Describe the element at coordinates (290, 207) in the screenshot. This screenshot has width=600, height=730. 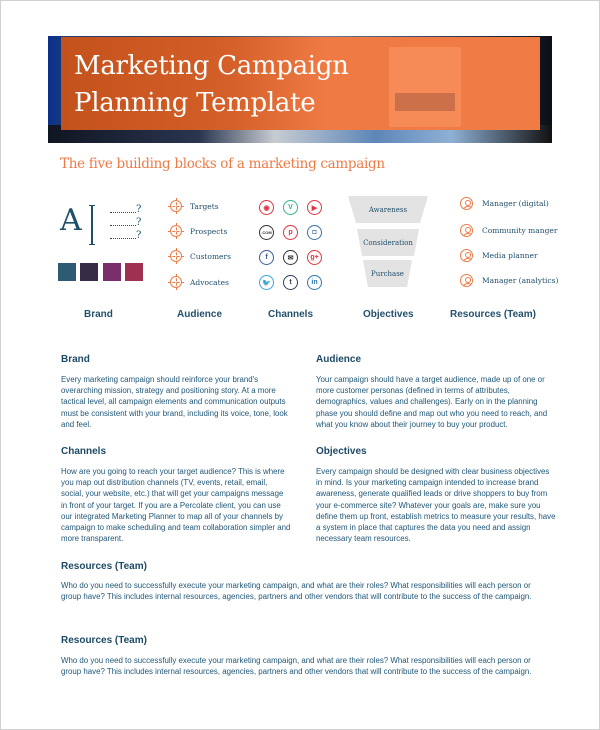
I see `vine-icon: V` at that location.